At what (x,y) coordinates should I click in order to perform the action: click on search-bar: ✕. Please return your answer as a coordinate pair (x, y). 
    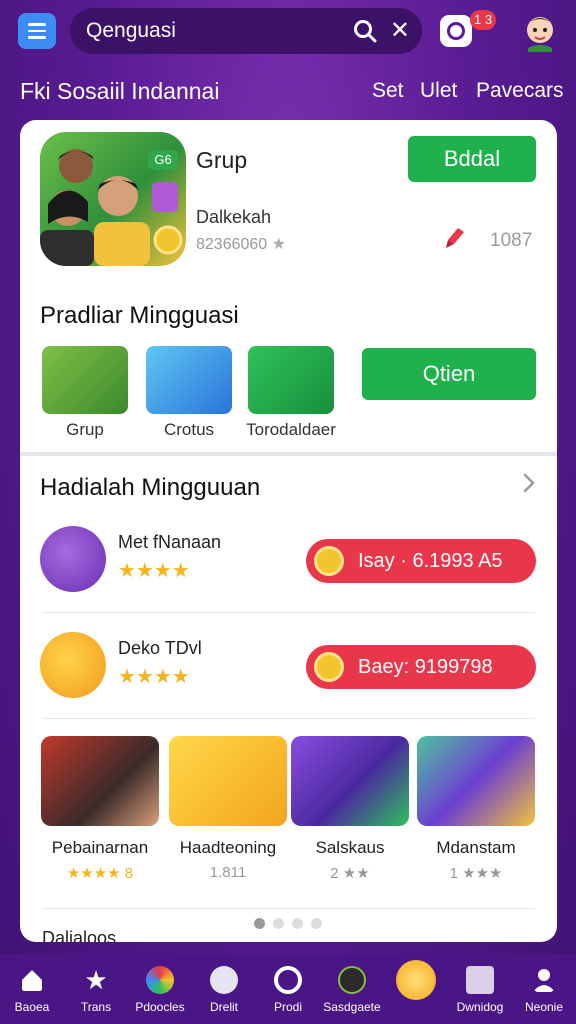
    Looking at the image, I should click on (246, 31).